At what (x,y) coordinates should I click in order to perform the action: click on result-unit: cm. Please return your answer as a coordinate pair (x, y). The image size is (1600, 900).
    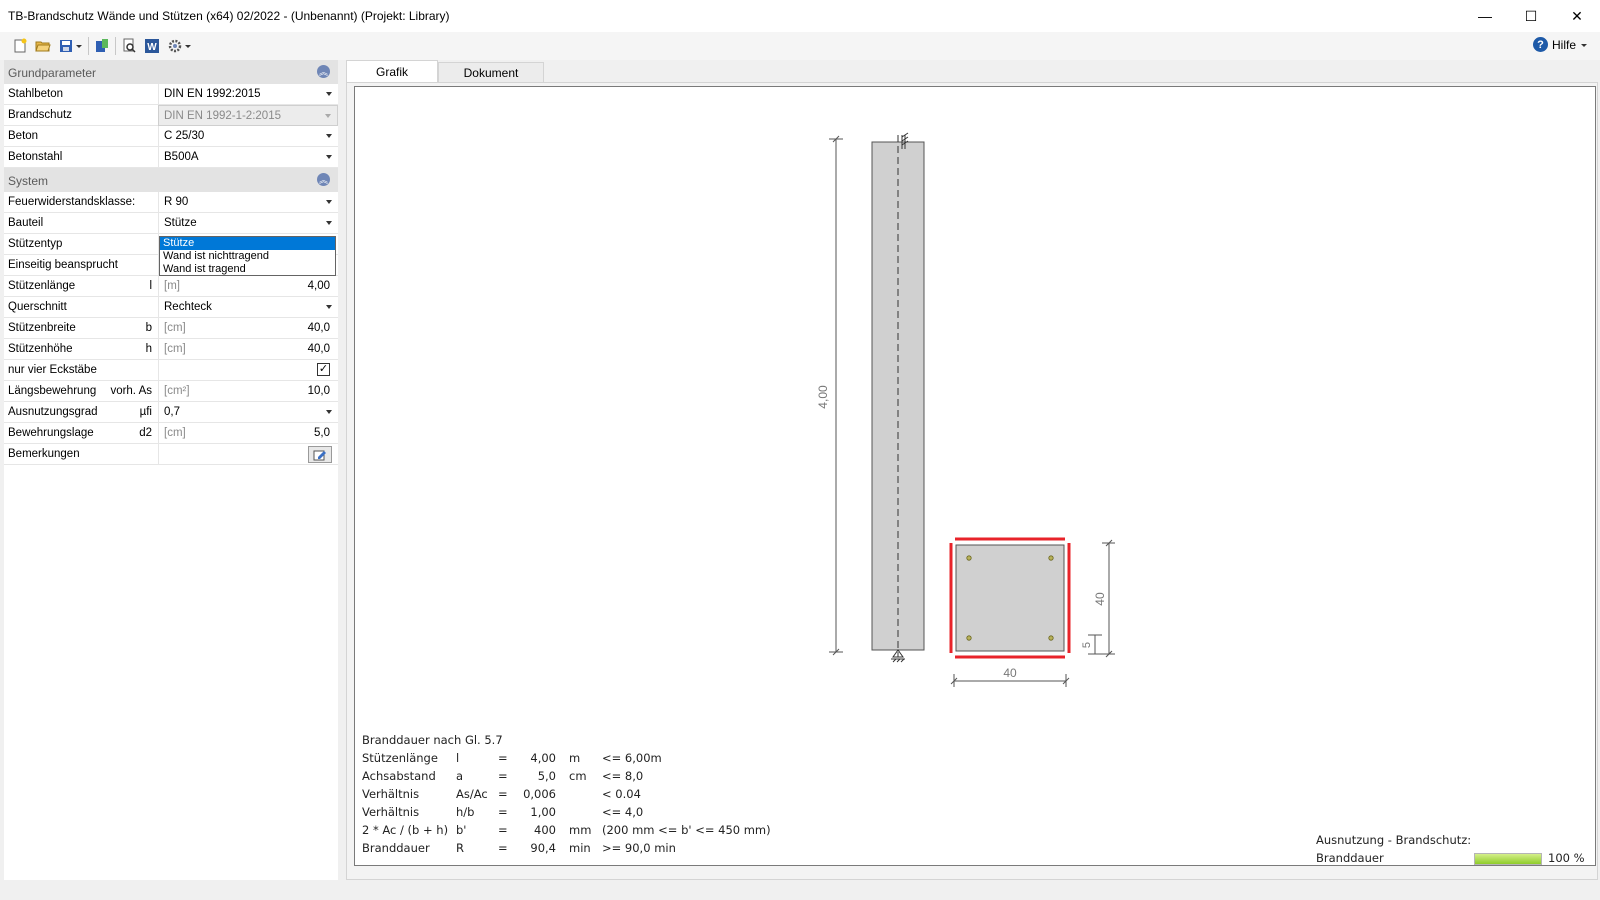
    Looking at the image, I should click on (578, 776).